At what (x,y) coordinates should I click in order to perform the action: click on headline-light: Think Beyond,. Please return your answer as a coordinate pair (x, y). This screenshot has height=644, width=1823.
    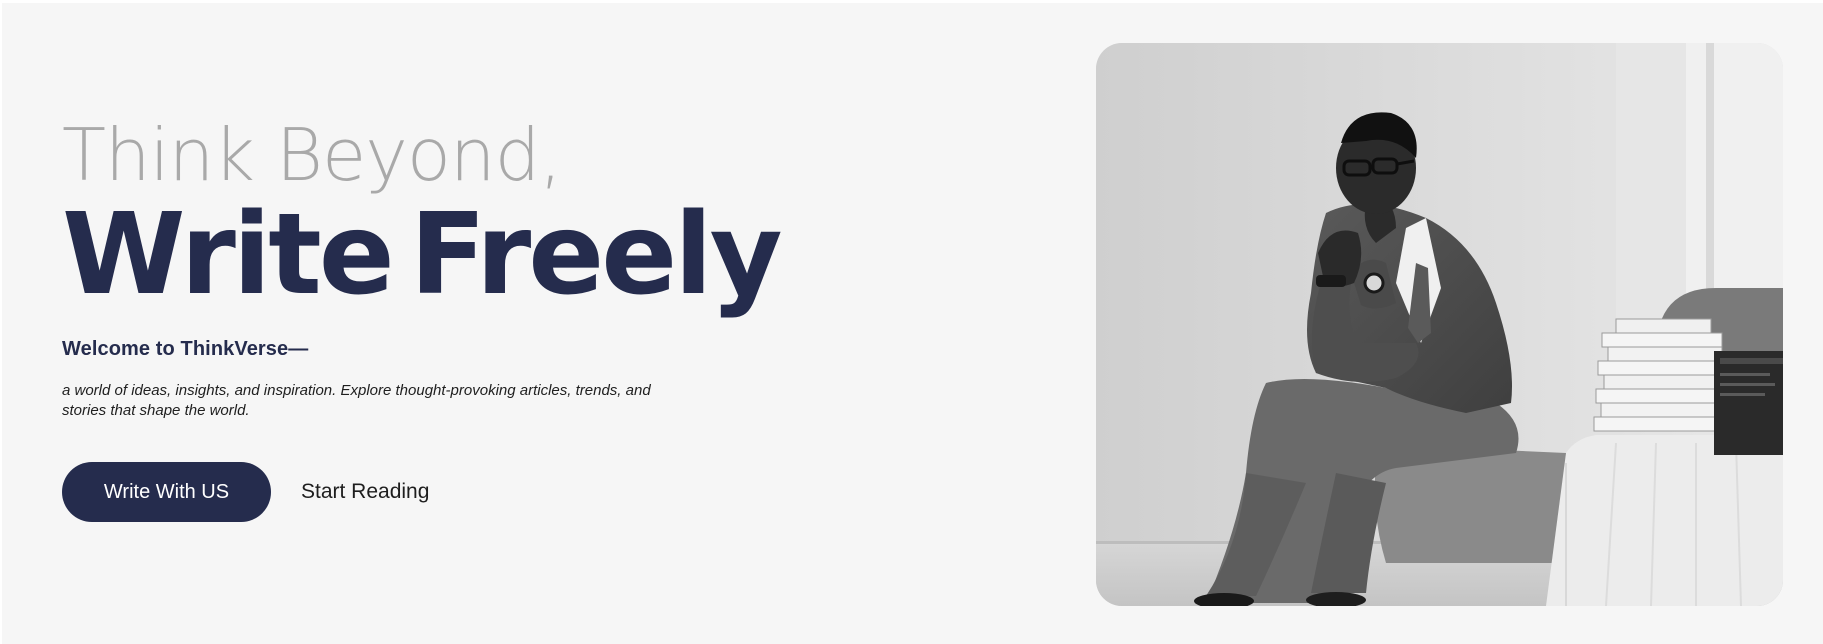
    Looking at the image, I should click on (312, 155).